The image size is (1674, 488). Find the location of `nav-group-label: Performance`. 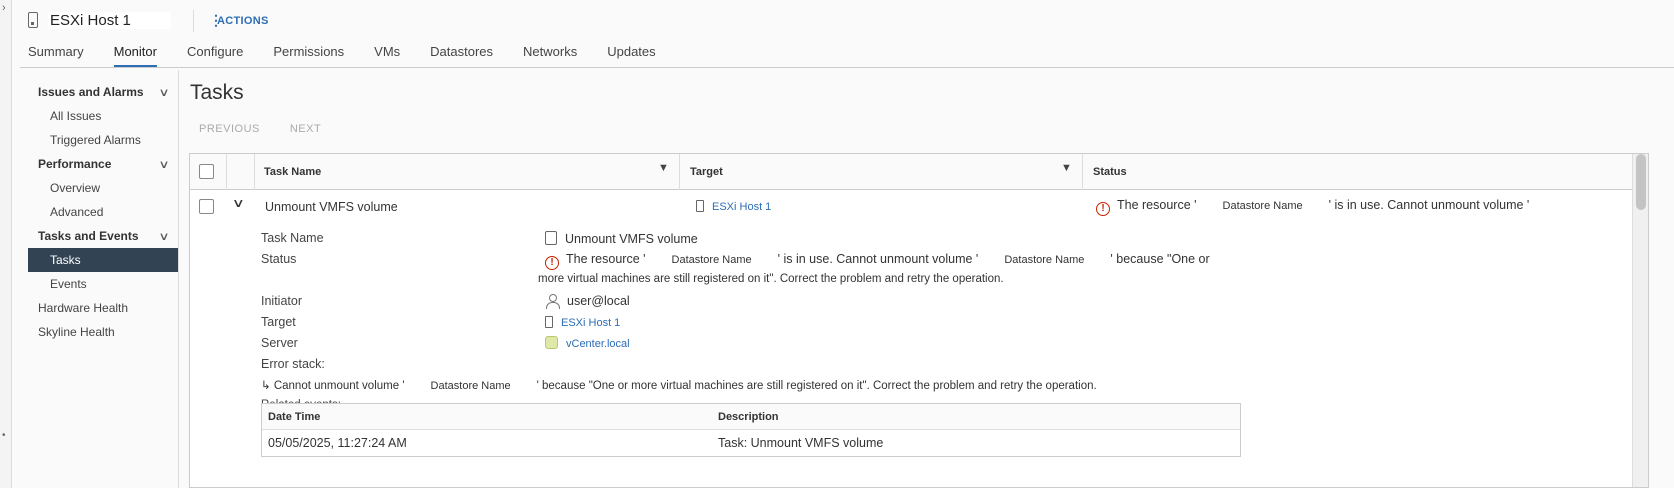

nav-group-label: Performance is located at coordinates (75, 164).